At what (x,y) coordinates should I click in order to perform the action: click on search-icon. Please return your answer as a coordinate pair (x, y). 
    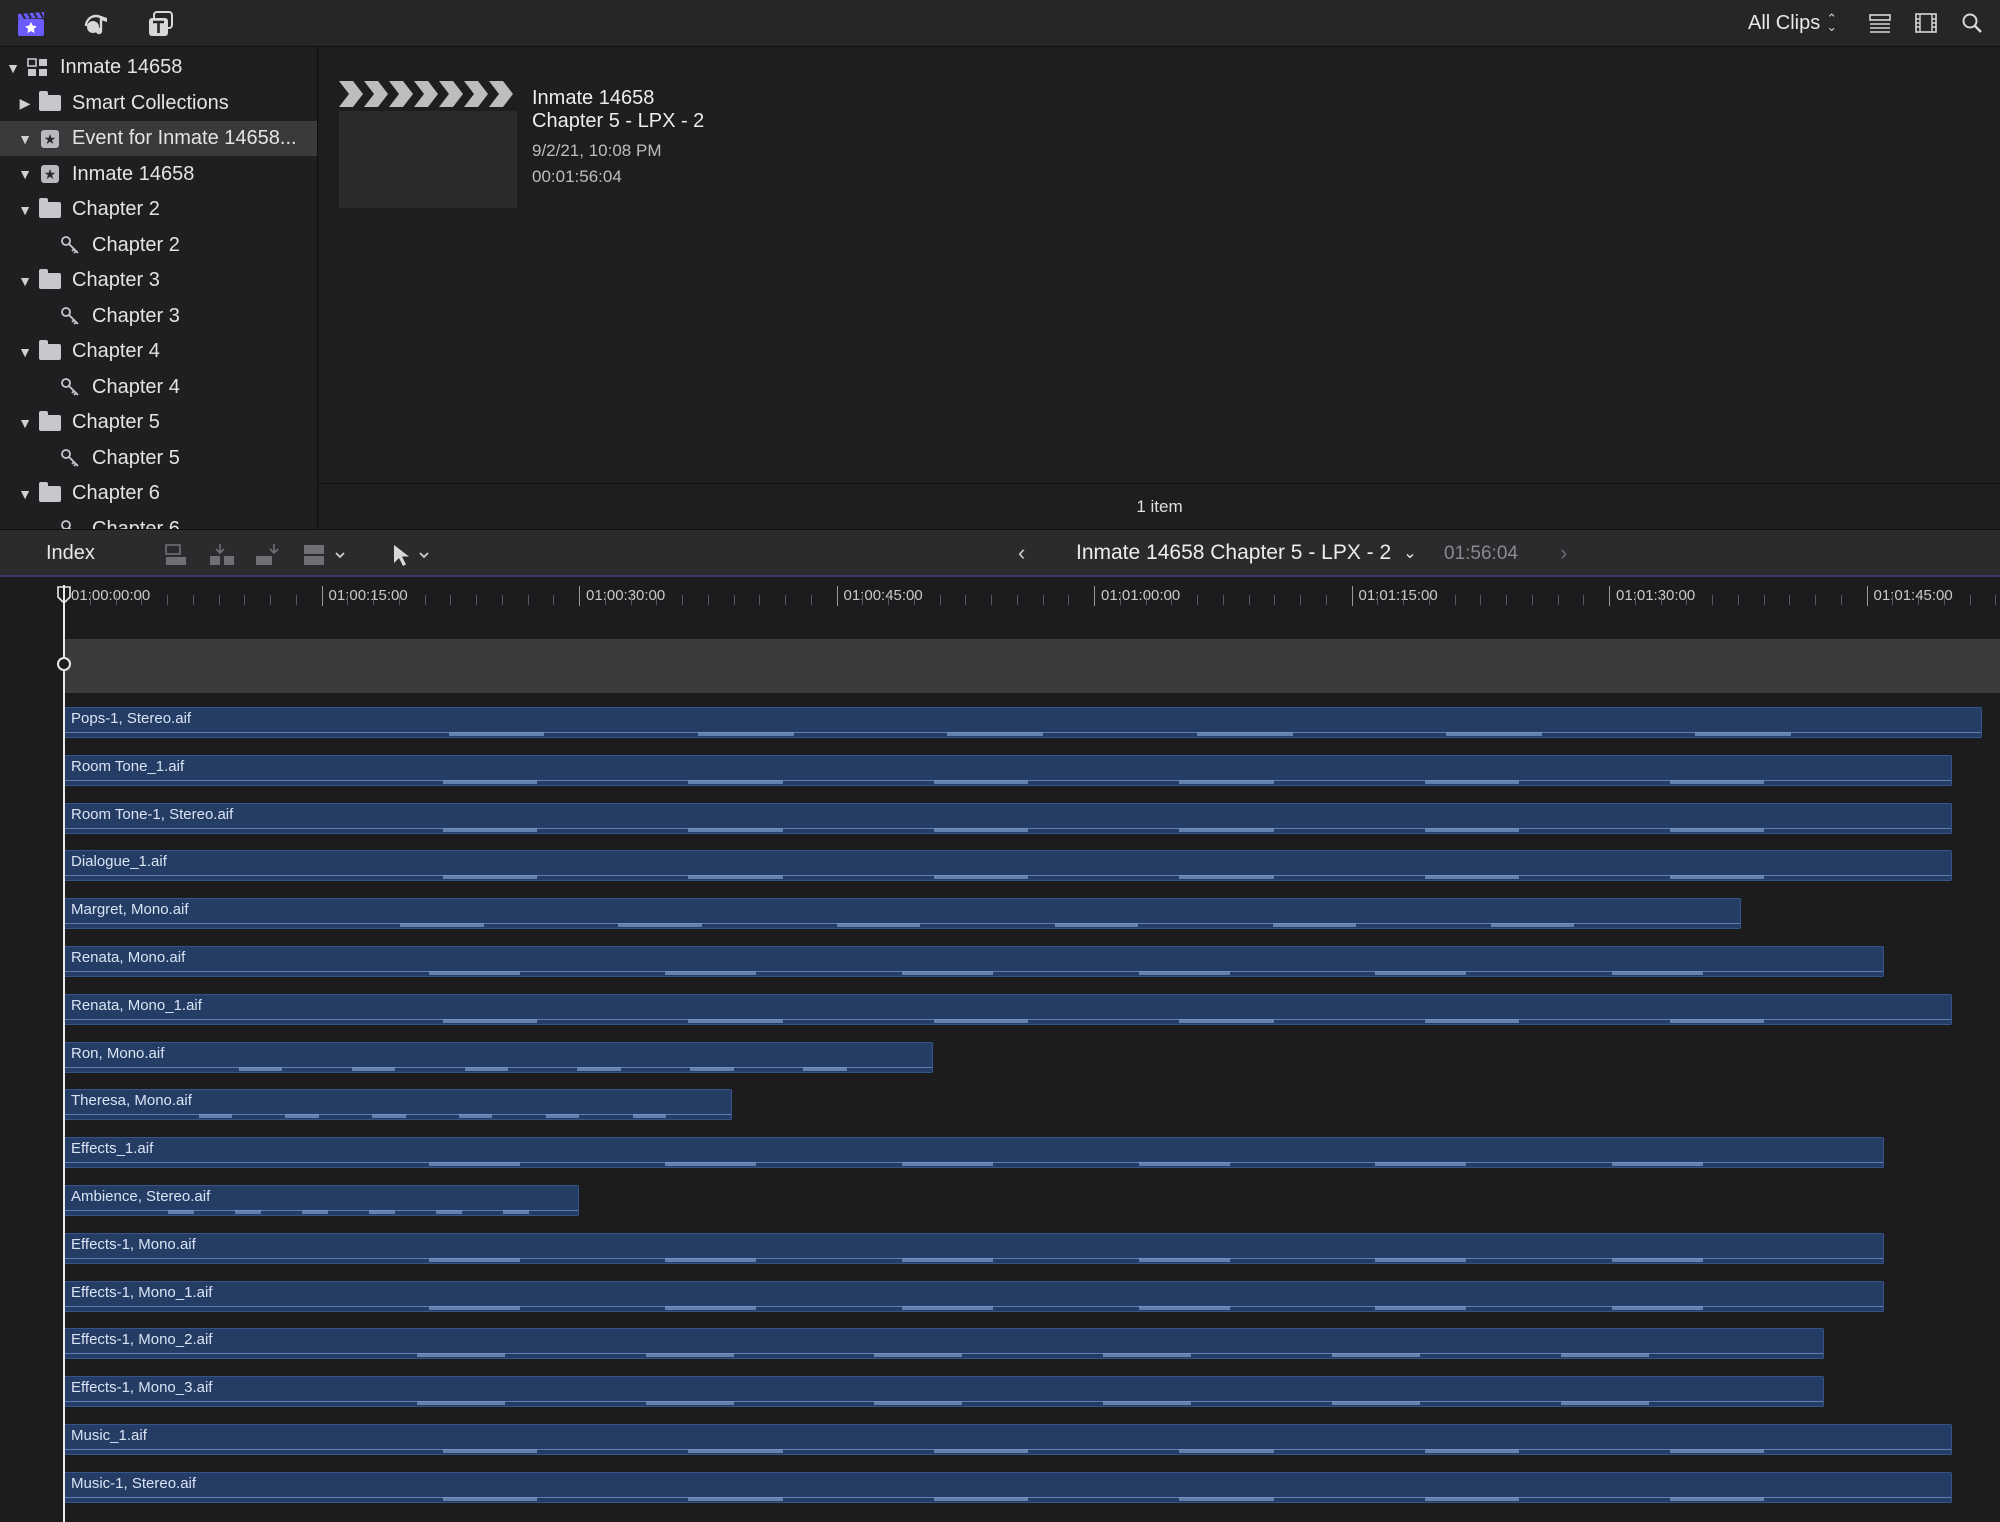
    Looking at the image, I should click on (1974, 23).